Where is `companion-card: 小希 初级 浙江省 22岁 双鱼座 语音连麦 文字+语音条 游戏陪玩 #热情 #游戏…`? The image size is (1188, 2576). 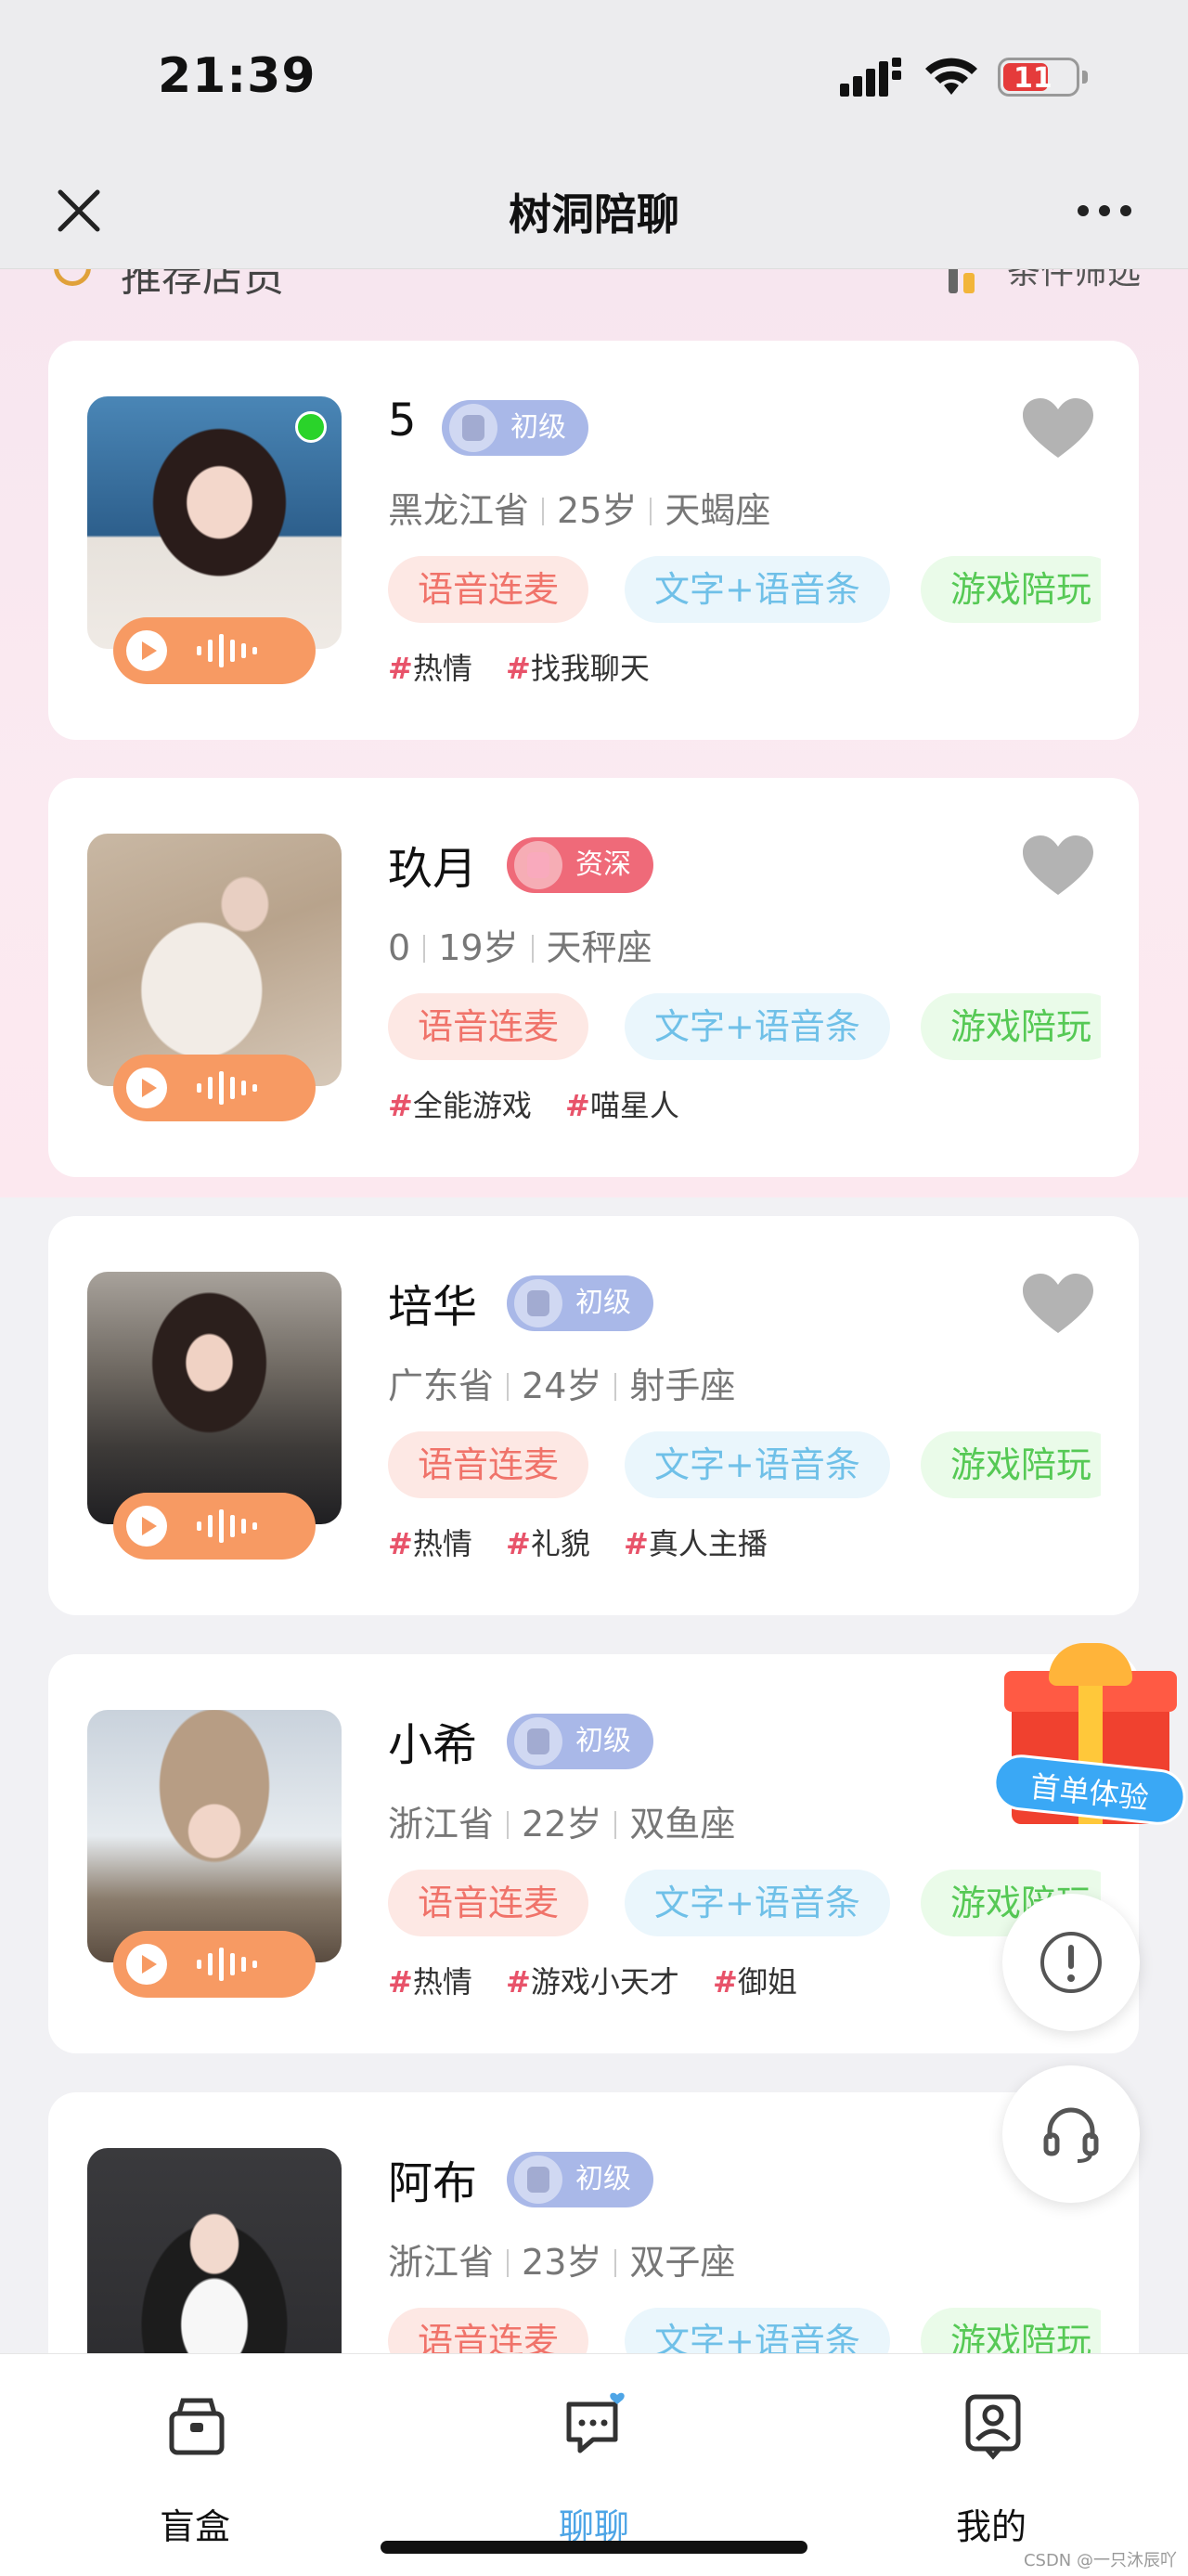
companion-card: 小希 初级 浙江省 22岁 双鱼座 语音连麦 文字+语音条 游戏陪玩 #热情 #游戏… is located at coordinates (593, 1853).